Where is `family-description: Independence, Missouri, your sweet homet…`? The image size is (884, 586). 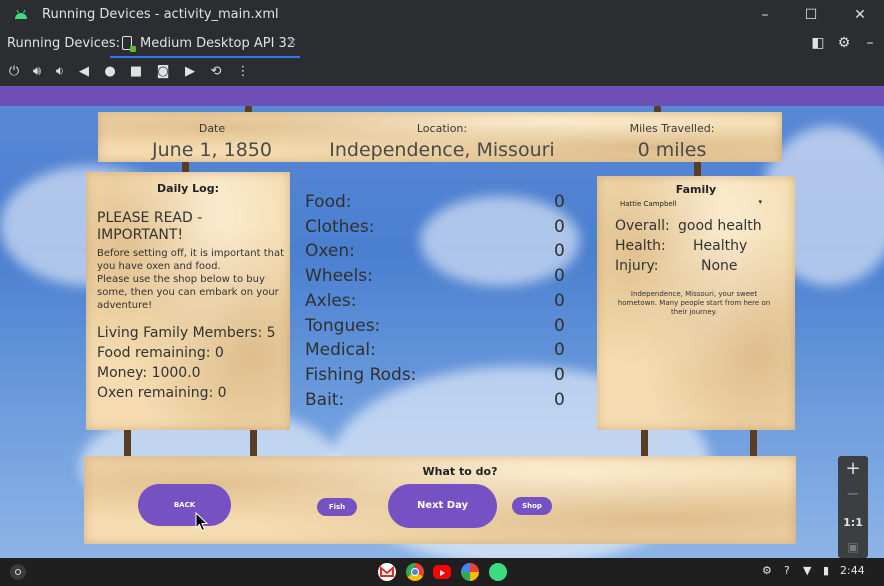
family-description: Independence, Missouri, your sweet homet… is located at coordinates (694, 303).